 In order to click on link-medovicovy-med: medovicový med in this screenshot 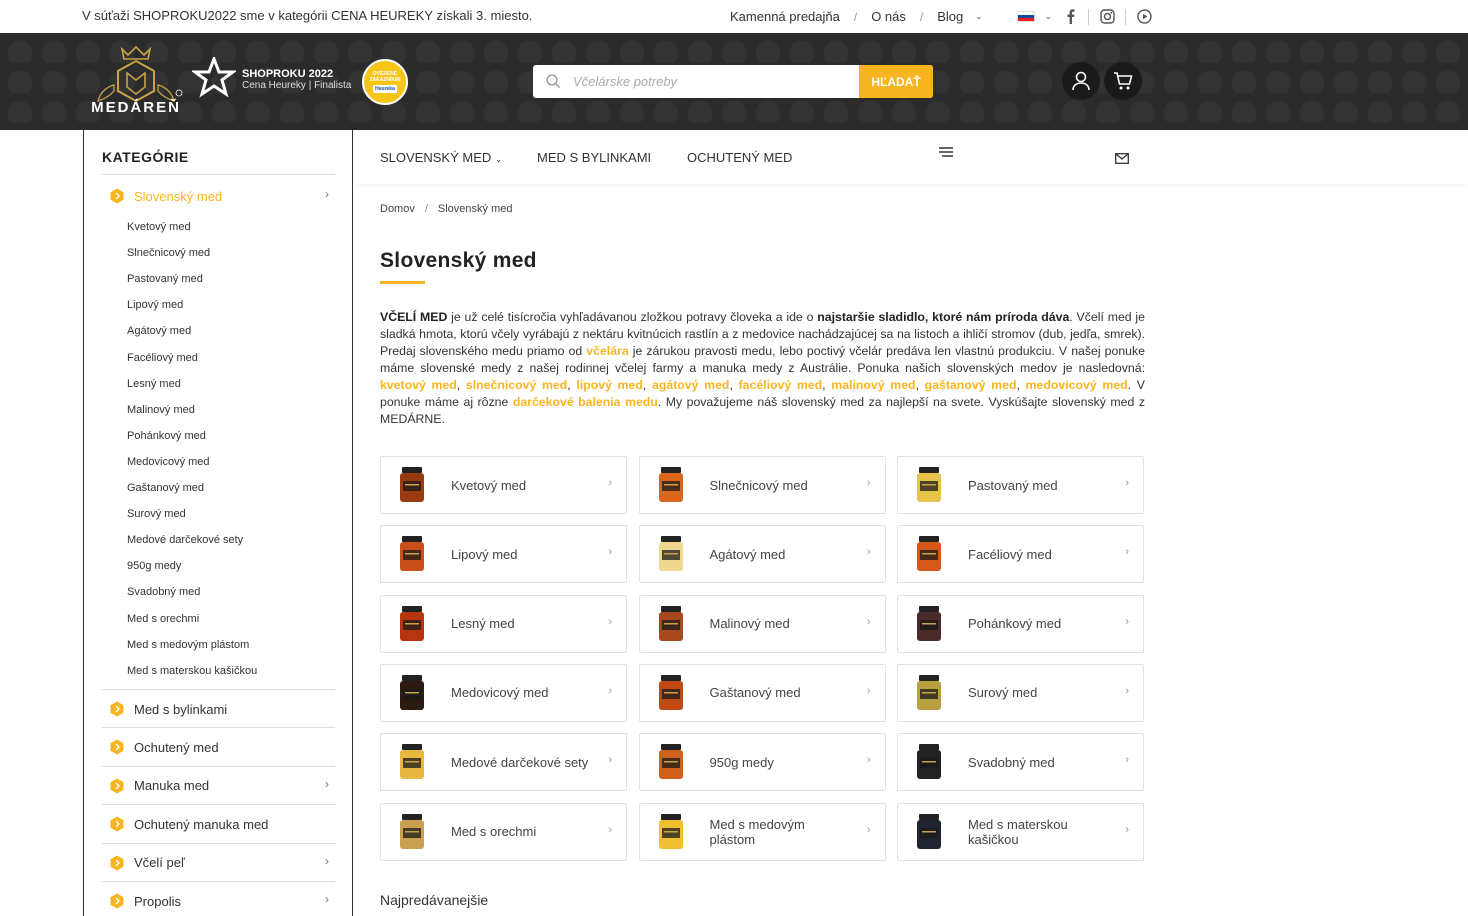, I will do `click(1077, 385)`.